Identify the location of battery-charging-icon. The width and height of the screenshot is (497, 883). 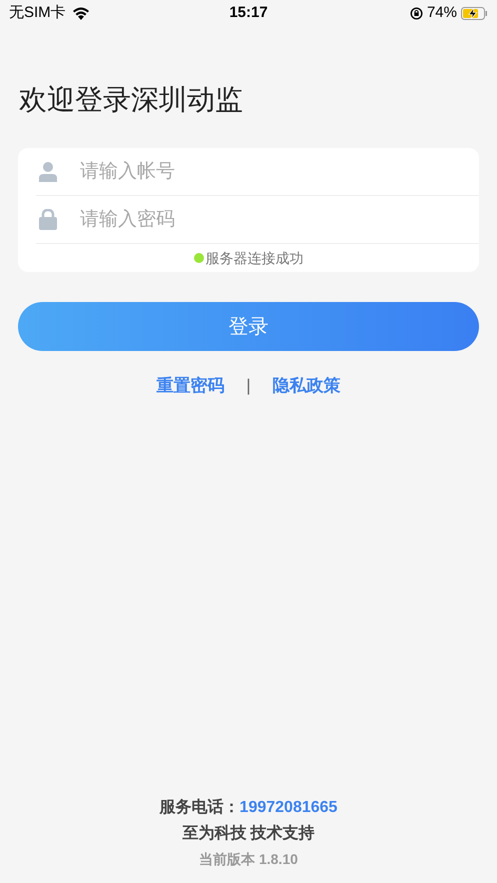
(474, 13).